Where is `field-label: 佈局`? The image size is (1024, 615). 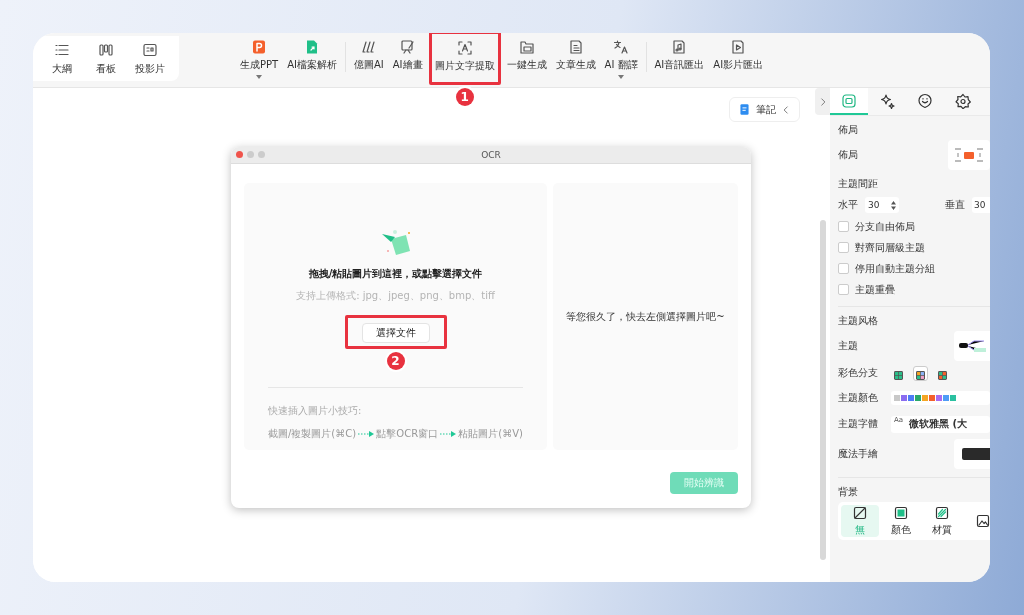
field-label: 佈局 is located at coordinates (848, 155).